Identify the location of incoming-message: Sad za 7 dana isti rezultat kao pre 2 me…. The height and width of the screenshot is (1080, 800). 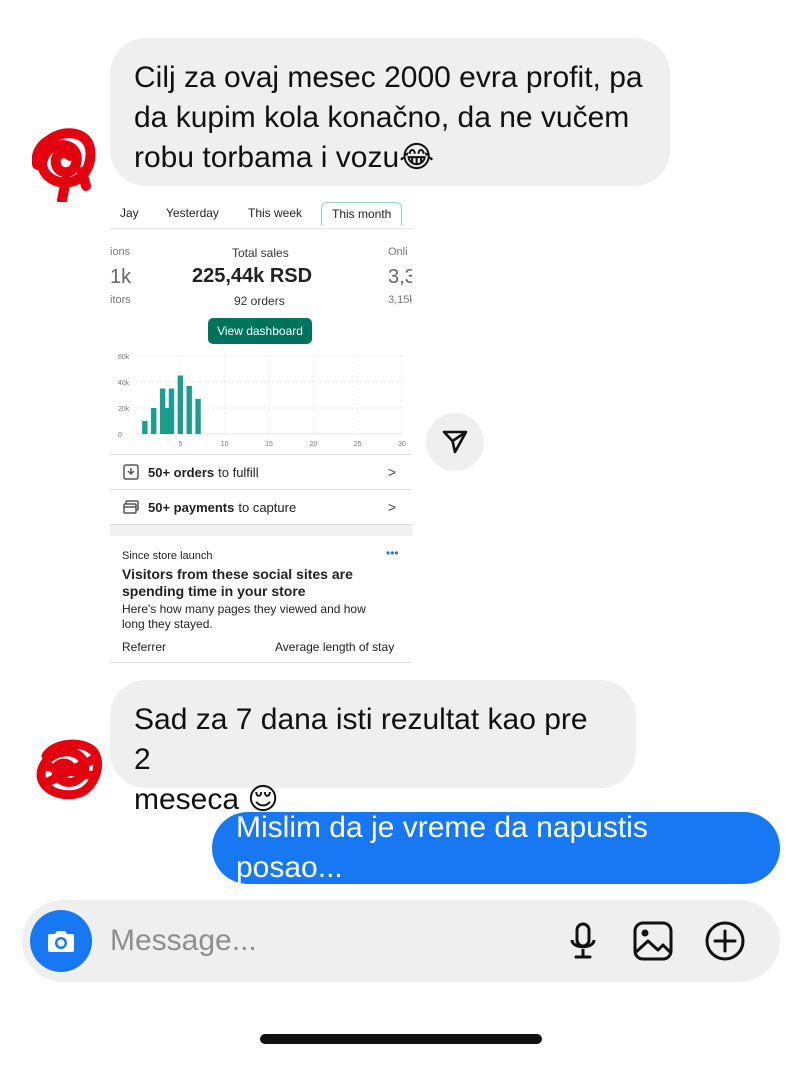
(373, 748).